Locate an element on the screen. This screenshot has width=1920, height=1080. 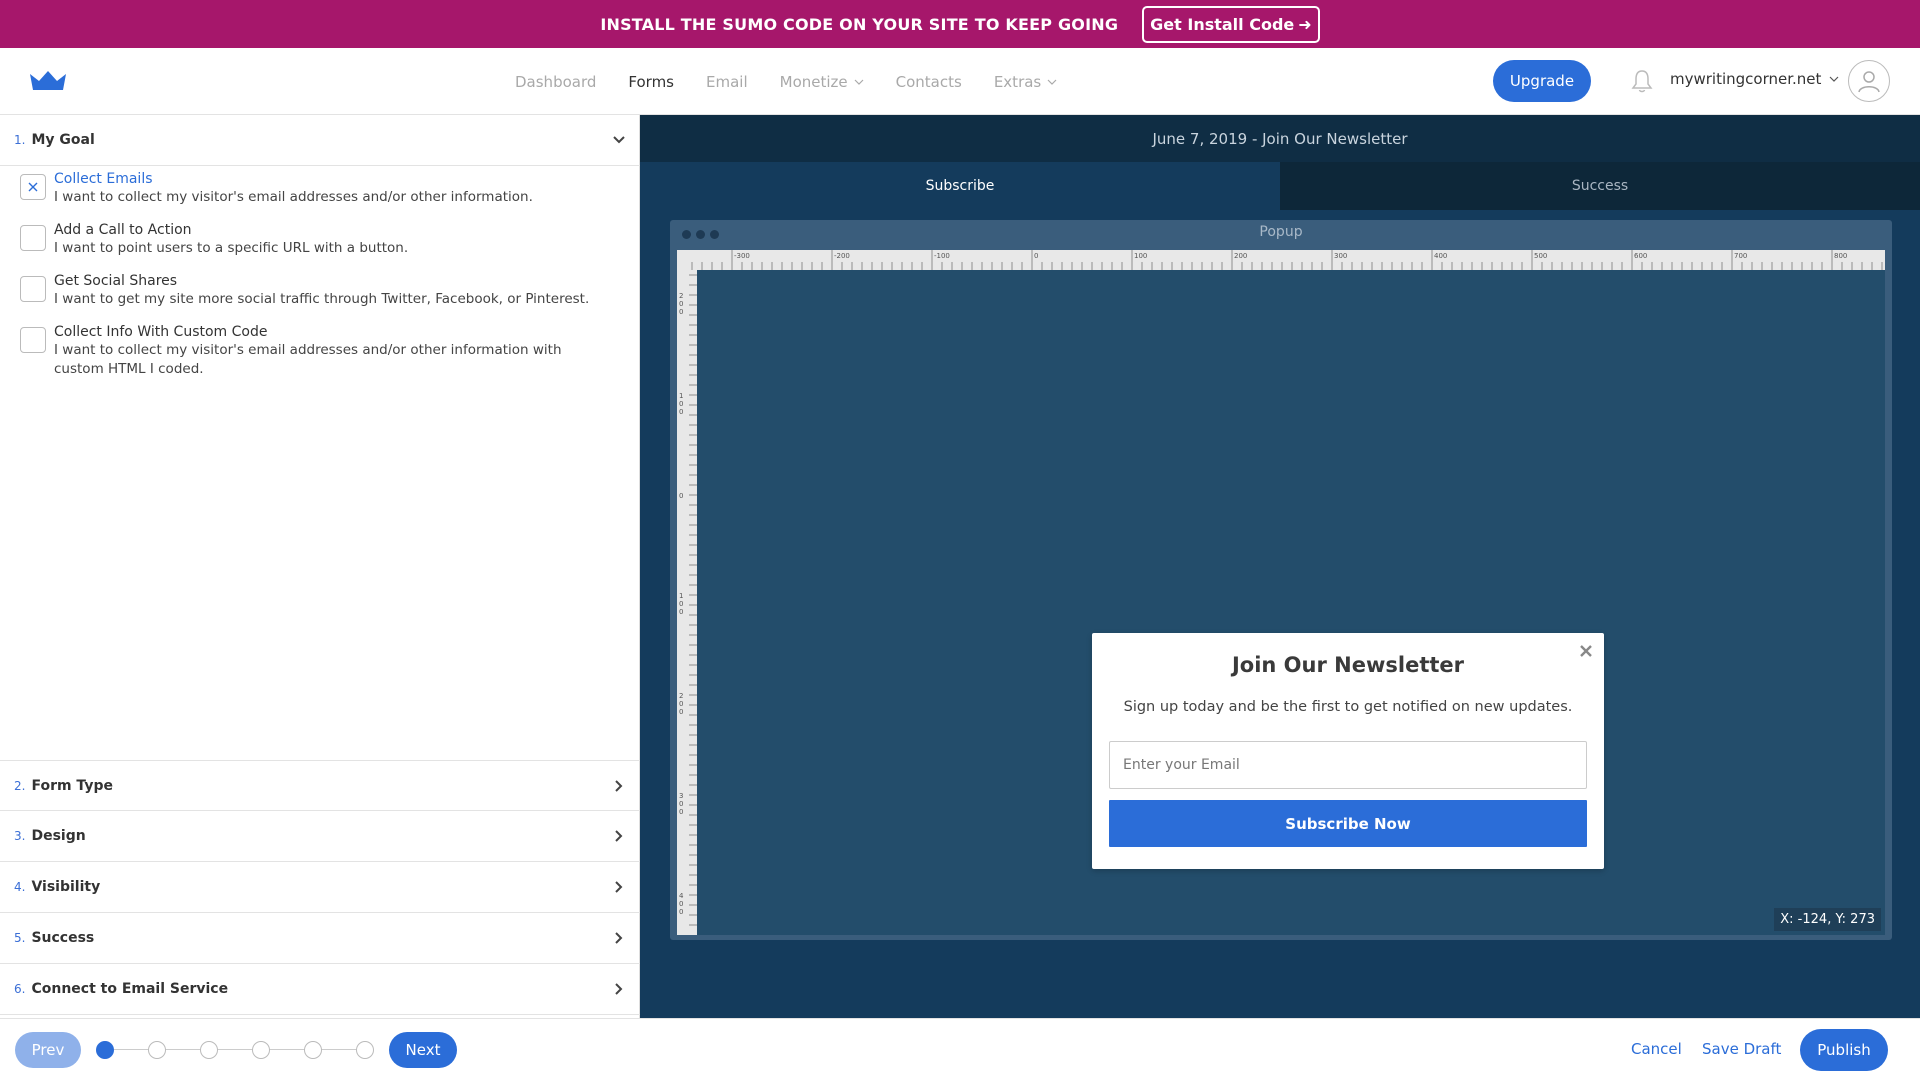
nav-dashboard: Dashboard is located at coordinates (555, 82).